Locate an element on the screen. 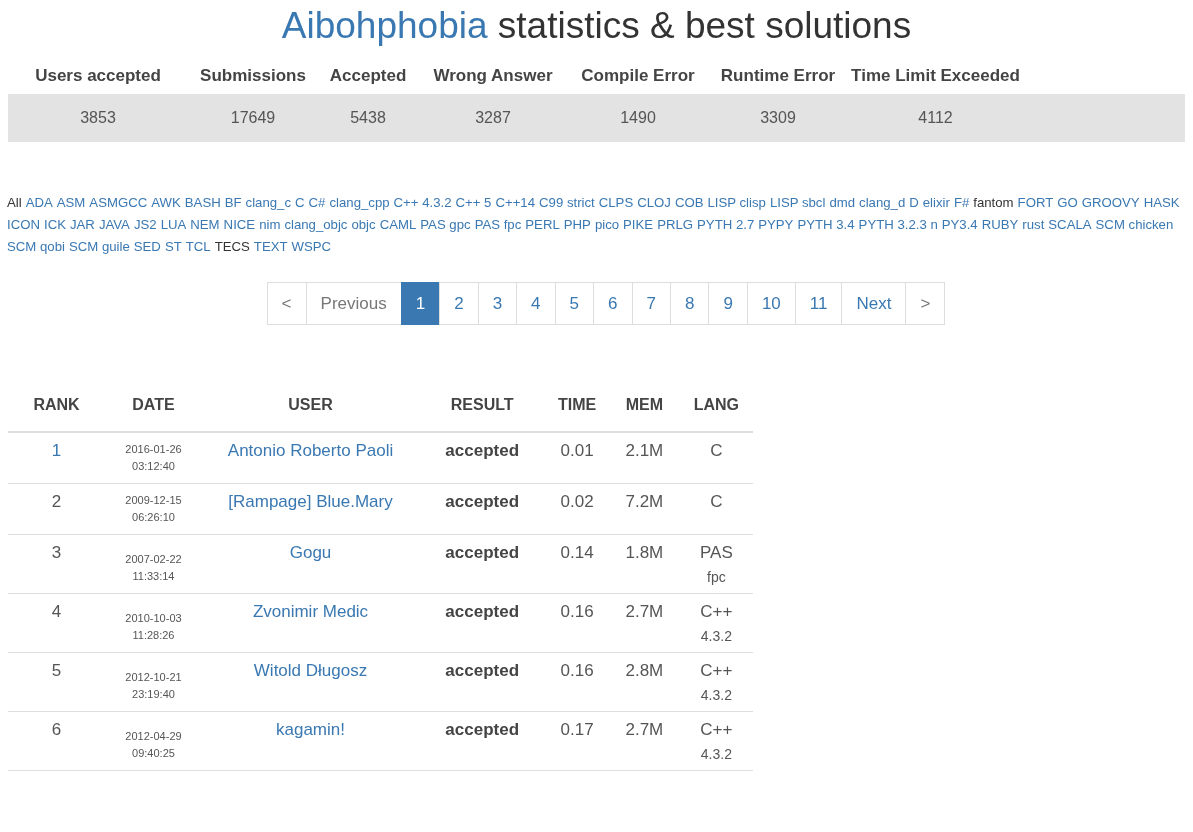 The width and height of the screenshot is (1193, 832). language-link: elixir is located at coordinates (936, 203).